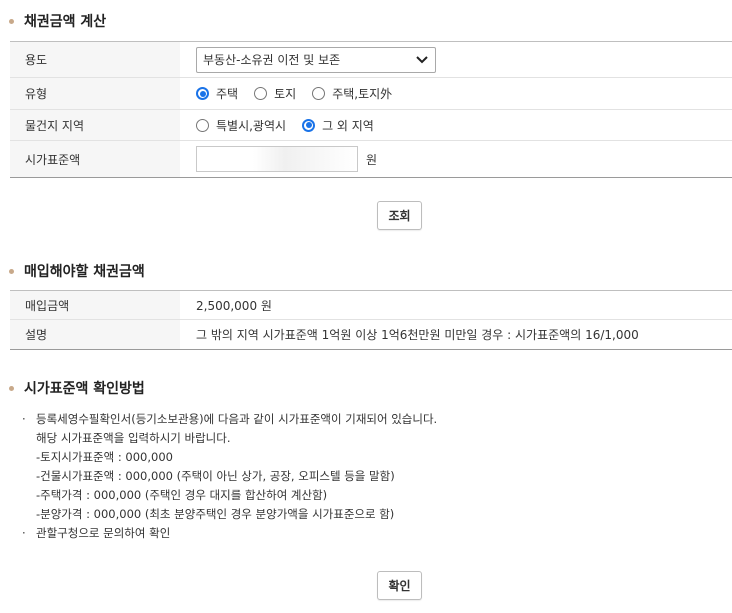  I want to click on result-title-text: 매입해야할 채권금액, so click(84, 272).